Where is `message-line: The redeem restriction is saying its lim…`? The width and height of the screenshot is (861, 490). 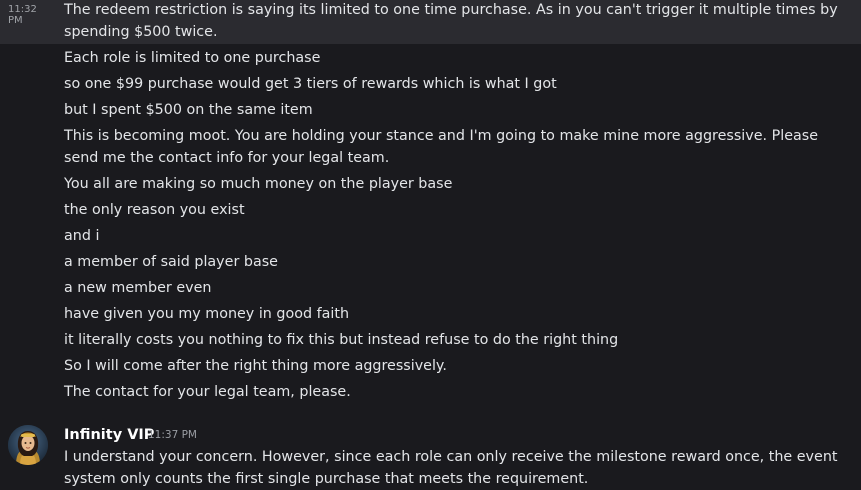 message-line: The redeem restriction is saying its lim… is located at coordinates (453, 21).